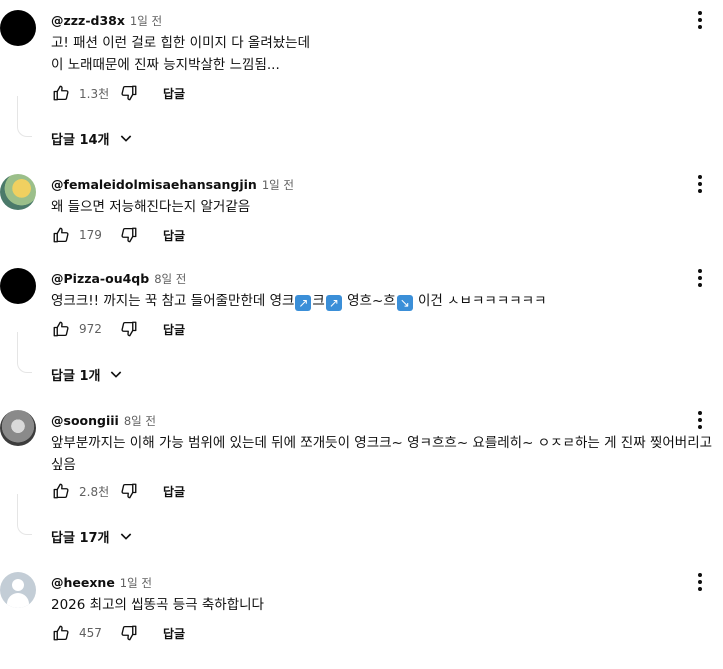 Image resolution: width=723 pixels, height=669 pixels. What do you see at coordinates (100, 278) in the screenshot?
I see `comment-author: @Pizza-ou4qb` at bounding box center [100, 278].